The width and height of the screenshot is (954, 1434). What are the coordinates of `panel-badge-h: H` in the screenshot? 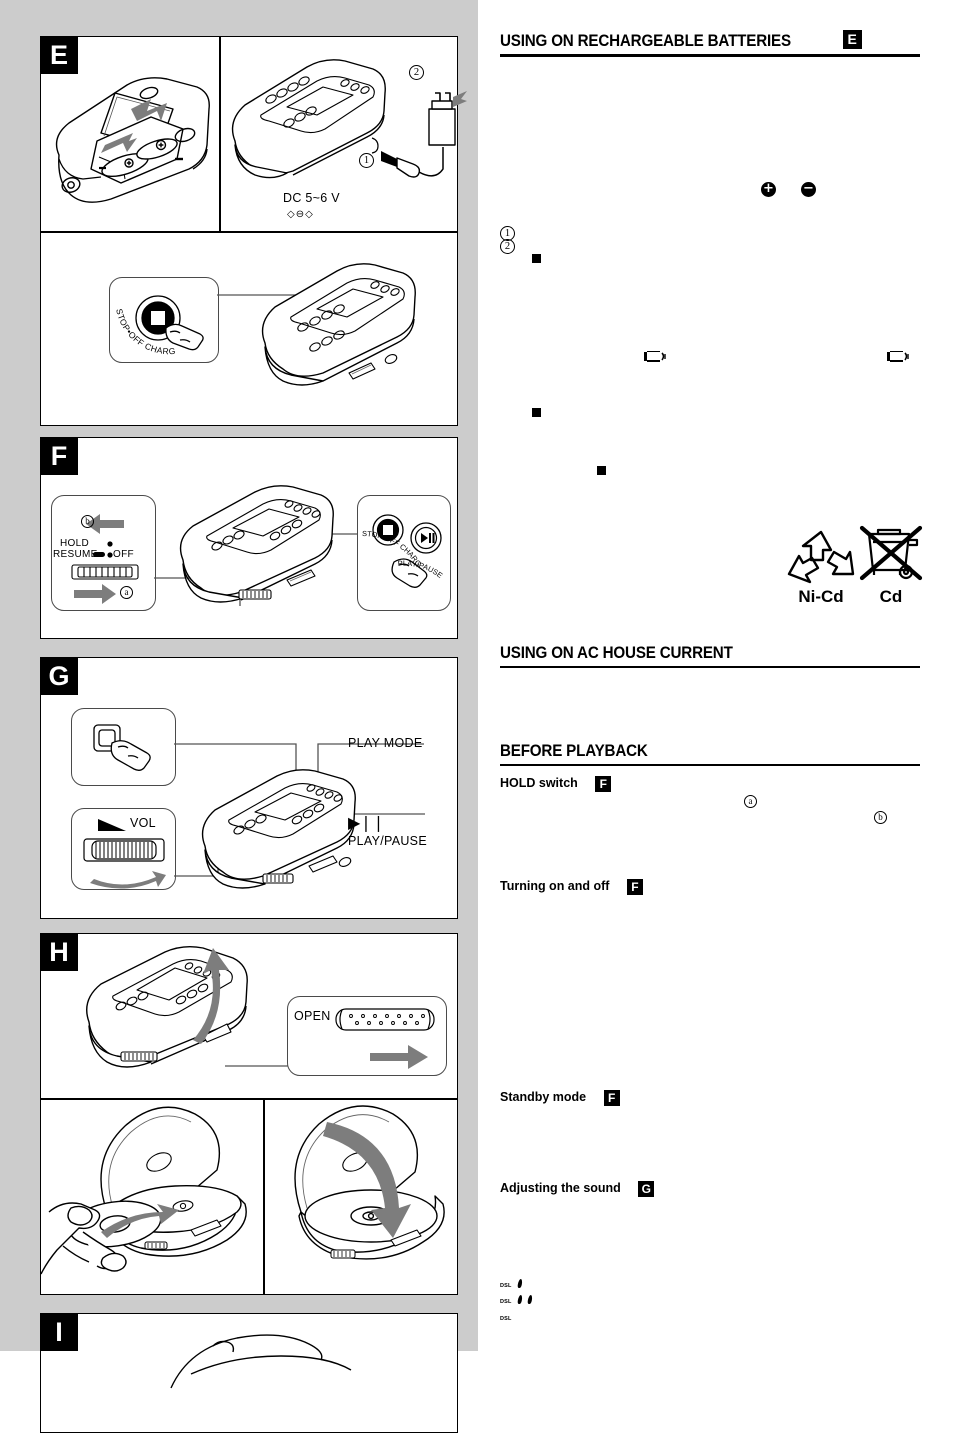 It's located at (59, 952).